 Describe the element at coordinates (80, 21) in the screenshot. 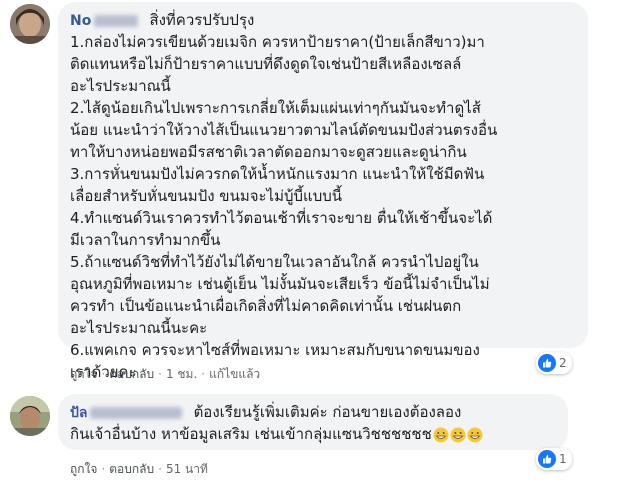

I see `comment-author: No` at that location.